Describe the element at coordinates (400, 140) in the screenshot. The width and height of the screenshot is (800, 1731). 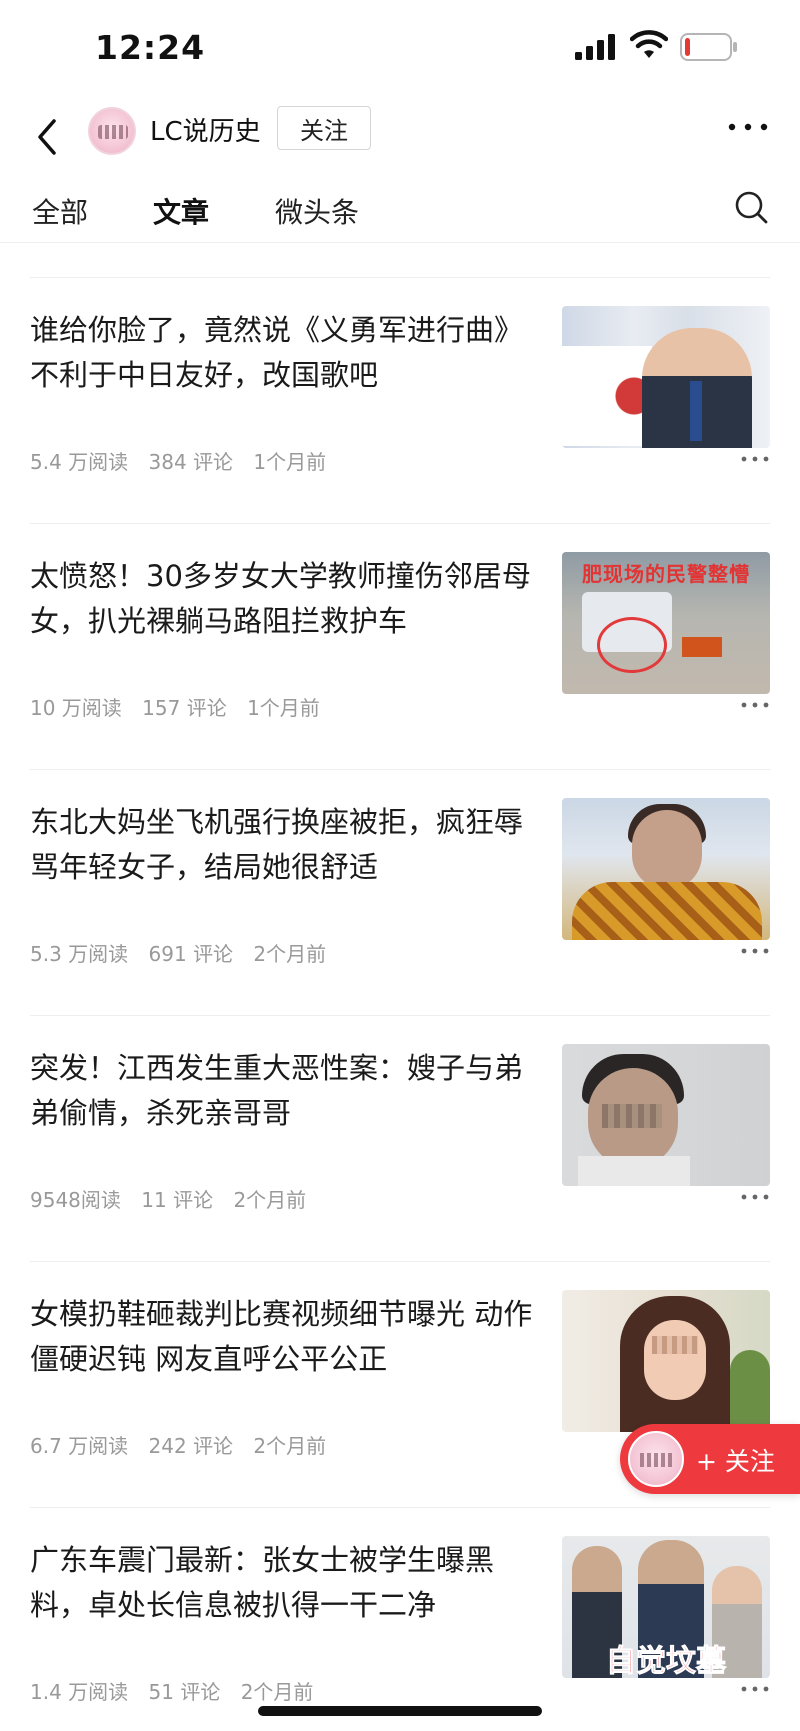
I see `channel-header: LC说历史 关注` at that location.